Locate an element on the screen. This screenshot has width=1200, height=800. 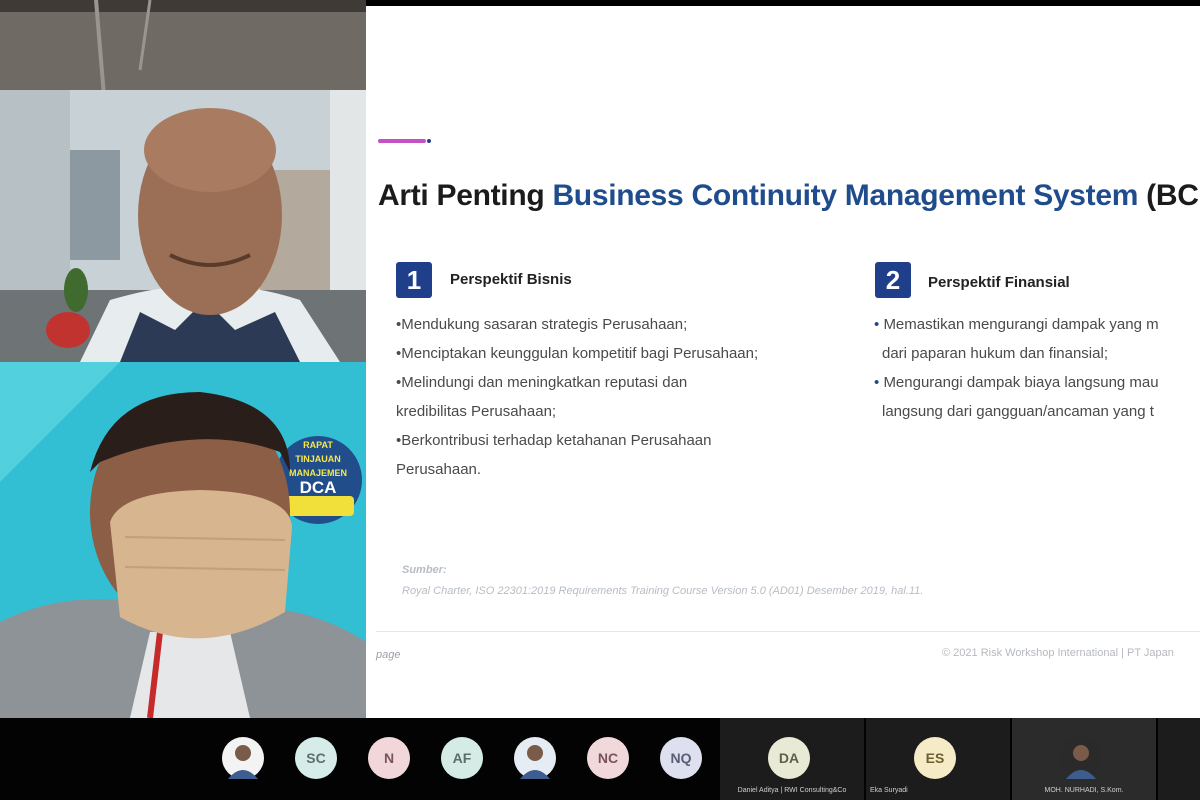
bullet-text: Mengurangi dampak biaya langsung mau is located at coordinates (1021, 382).